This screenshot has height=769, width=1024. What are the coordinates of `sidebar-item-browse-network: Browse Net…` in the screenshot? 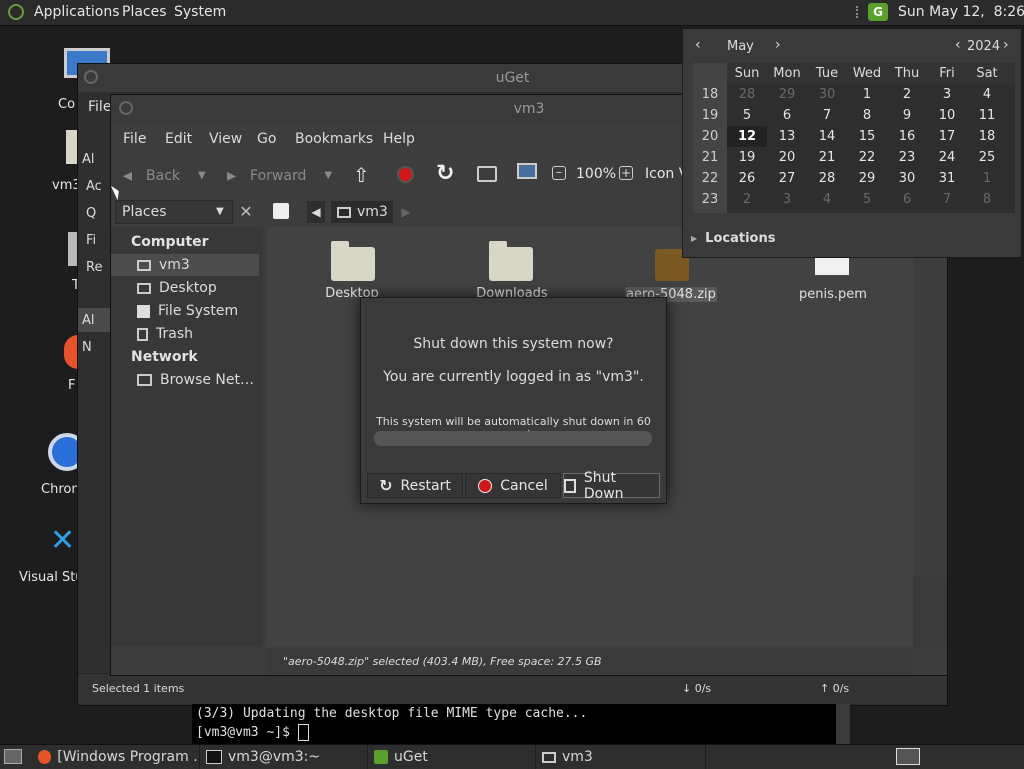 It's located at (185, 380).